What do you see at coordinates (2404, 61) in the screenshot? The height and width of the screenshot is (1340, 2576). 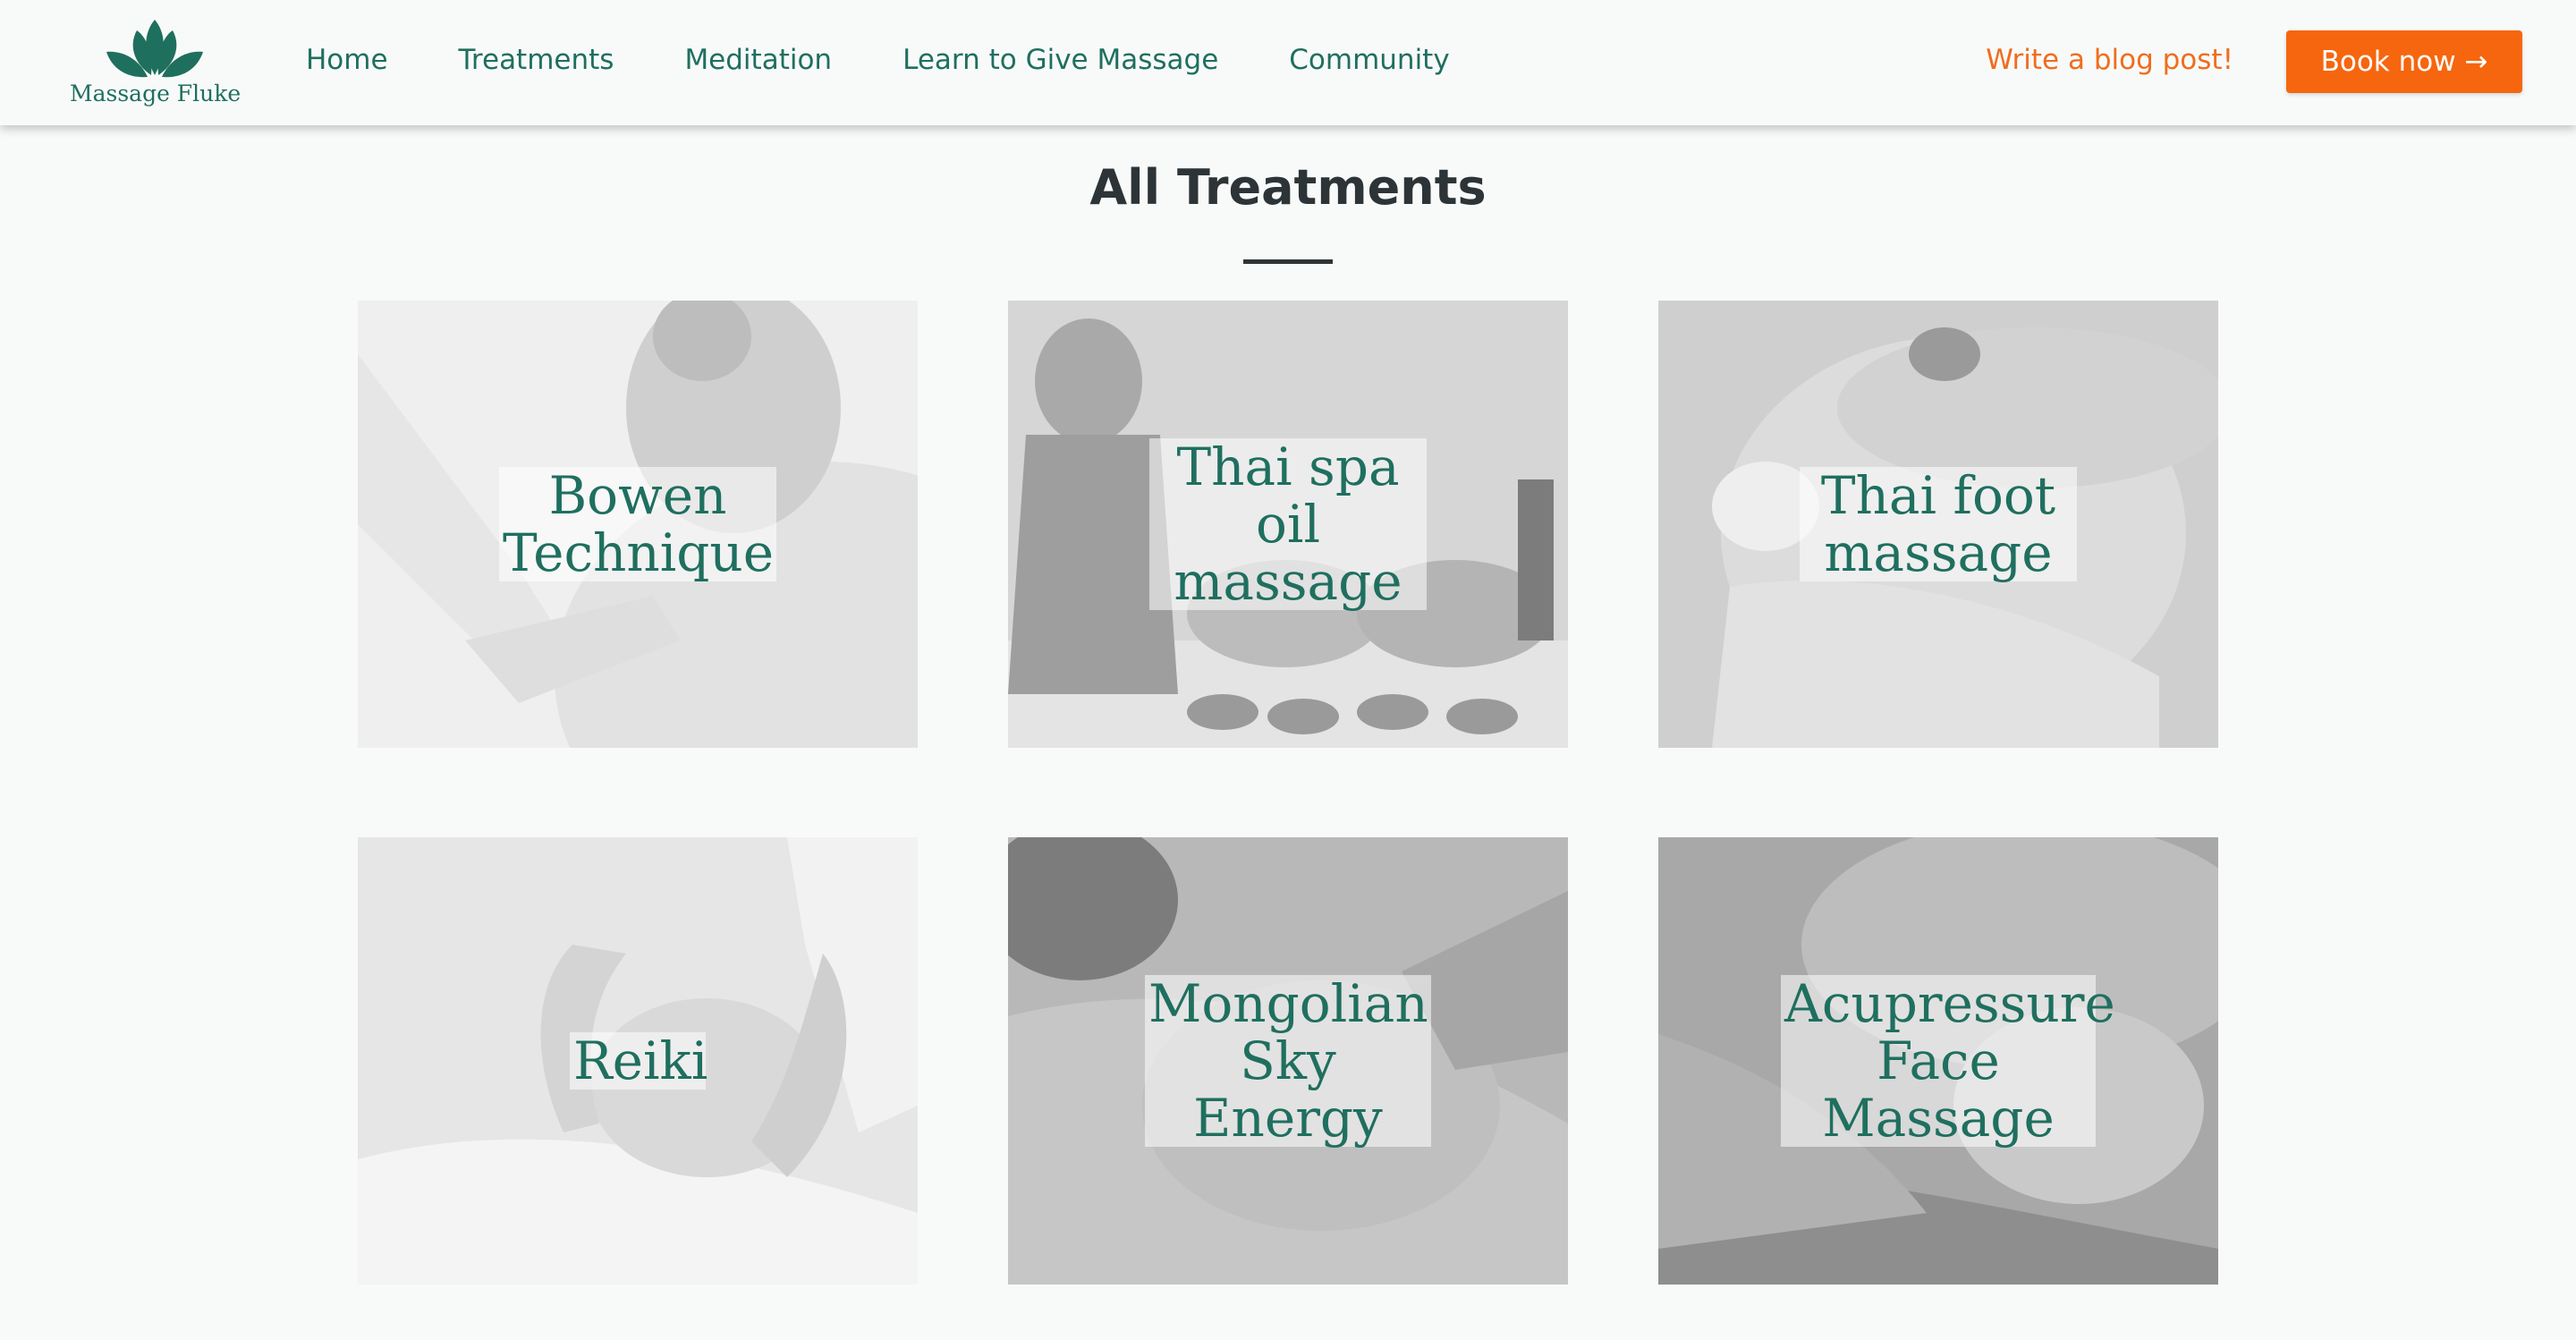 I see `book-now-button: Book now →` at bounding box center [2404, 61].